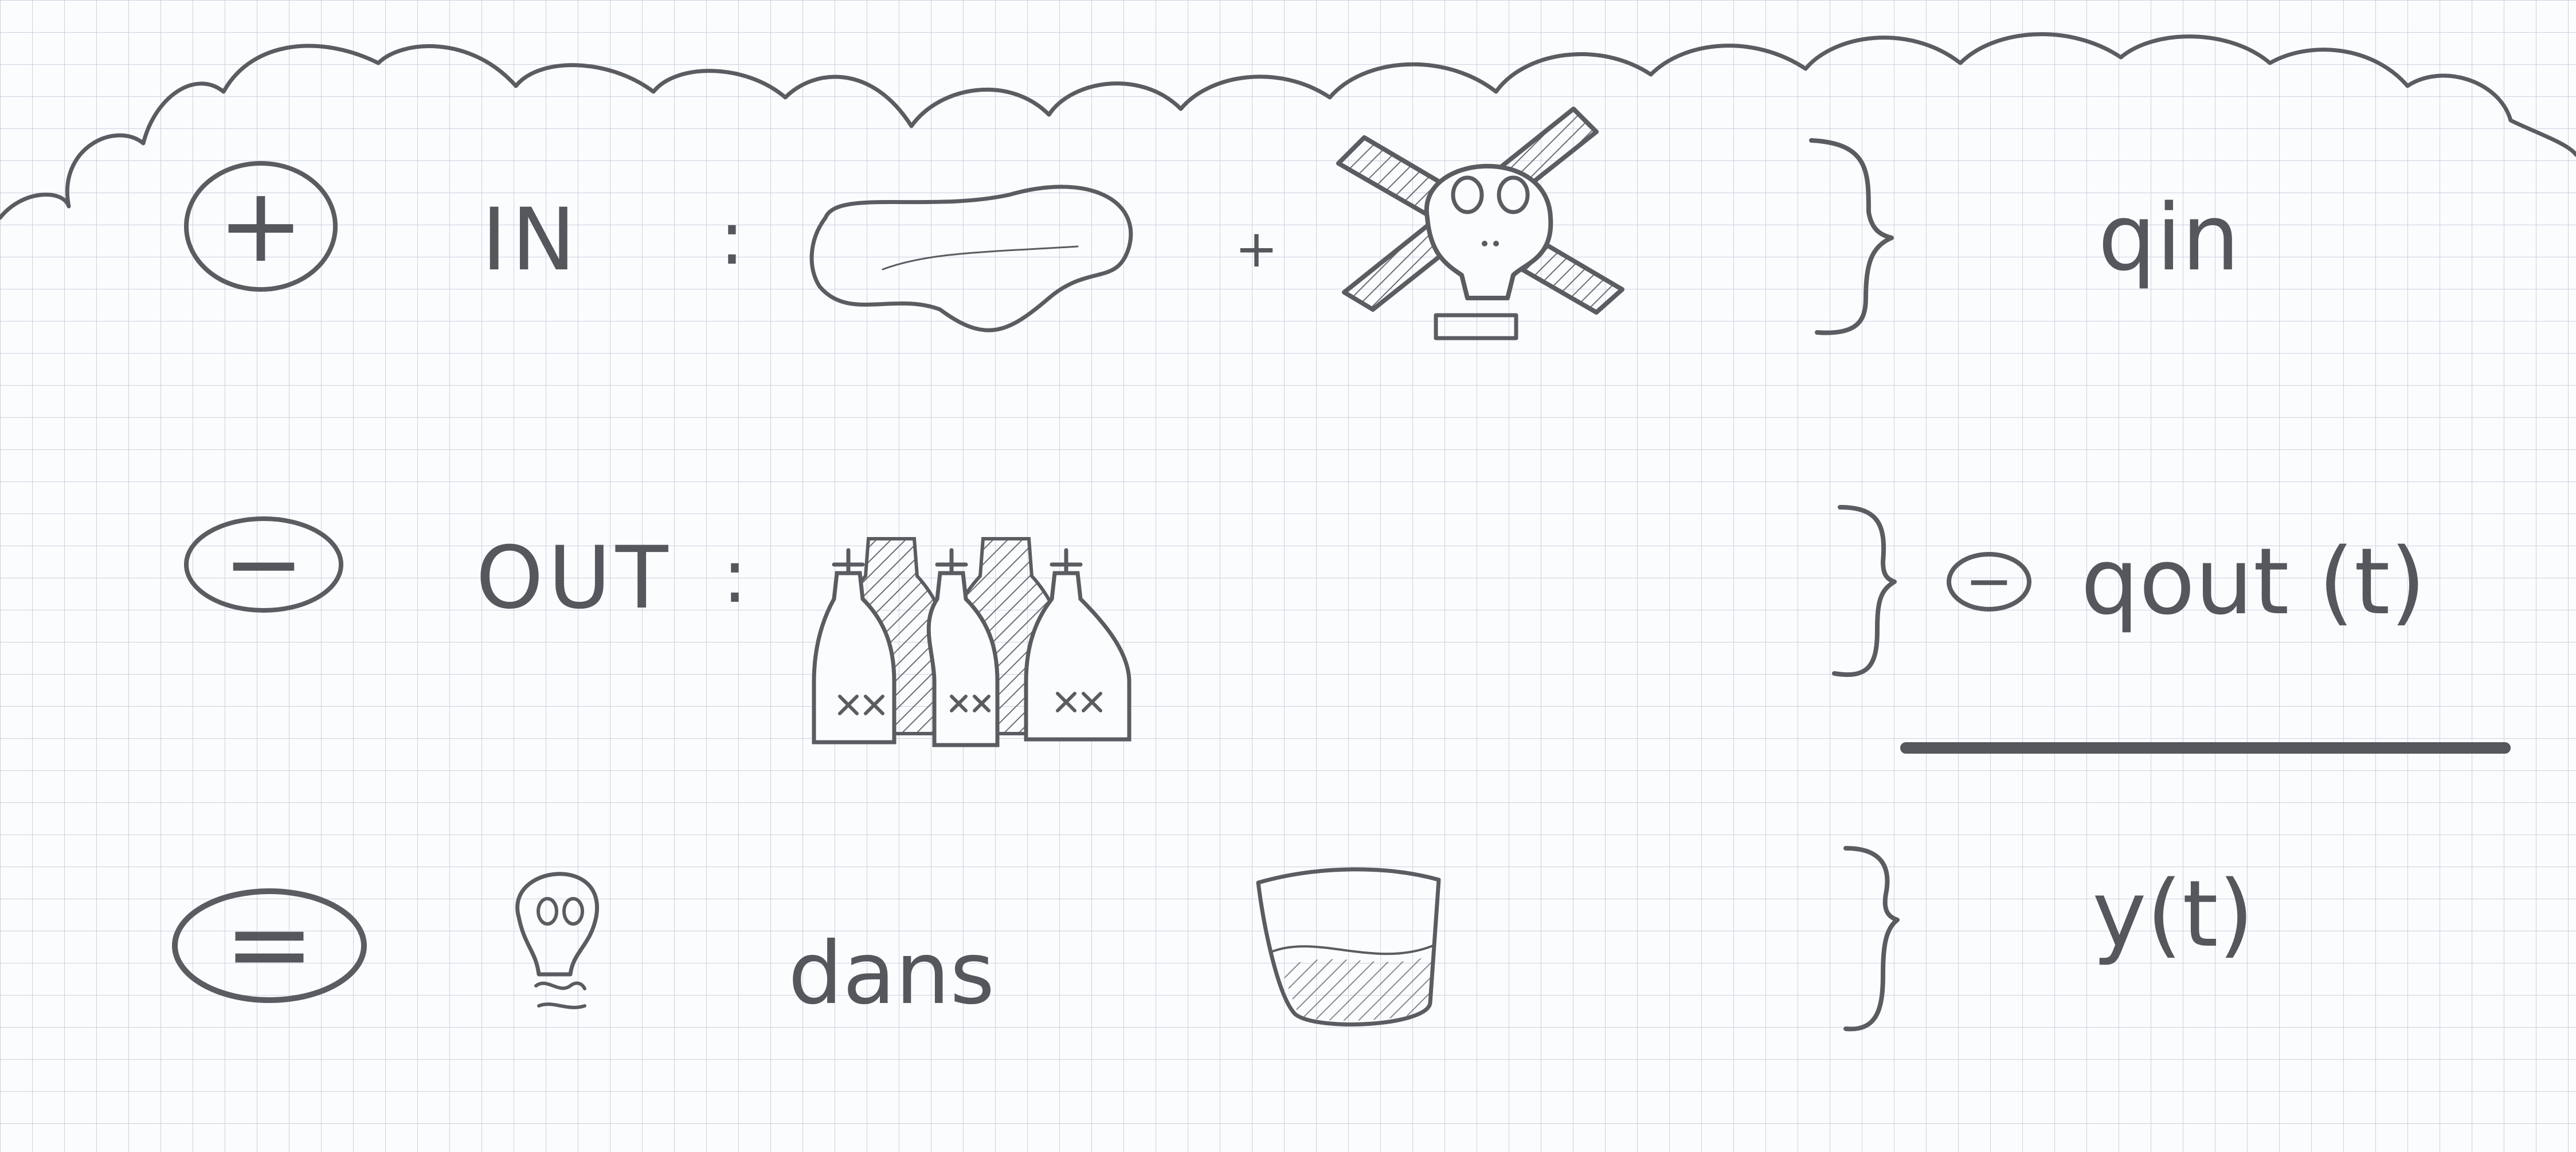 The height and width of the screenshot is (1152, 2576). I want to click on qout-label: qout (t), so click(2253, 582).